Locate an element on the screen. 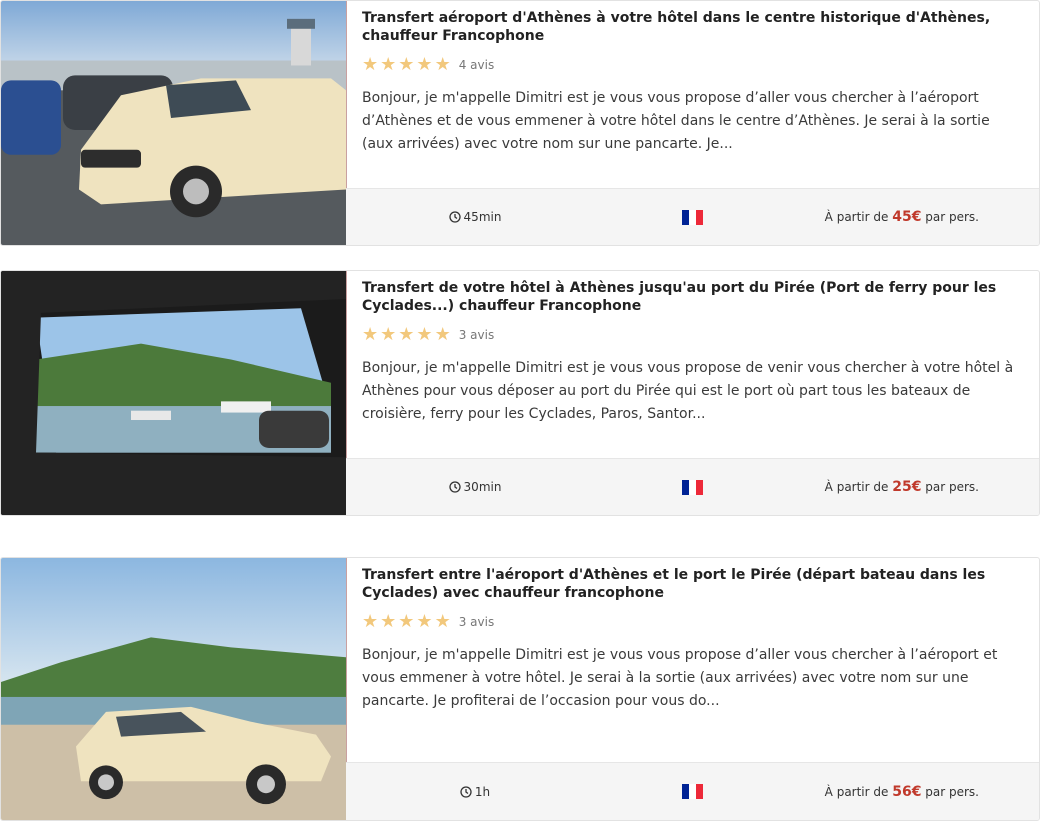 Image resolution: width=1043 pixels, height=828 pixels. price-value: 56€ is located at coordinates (907, 791).